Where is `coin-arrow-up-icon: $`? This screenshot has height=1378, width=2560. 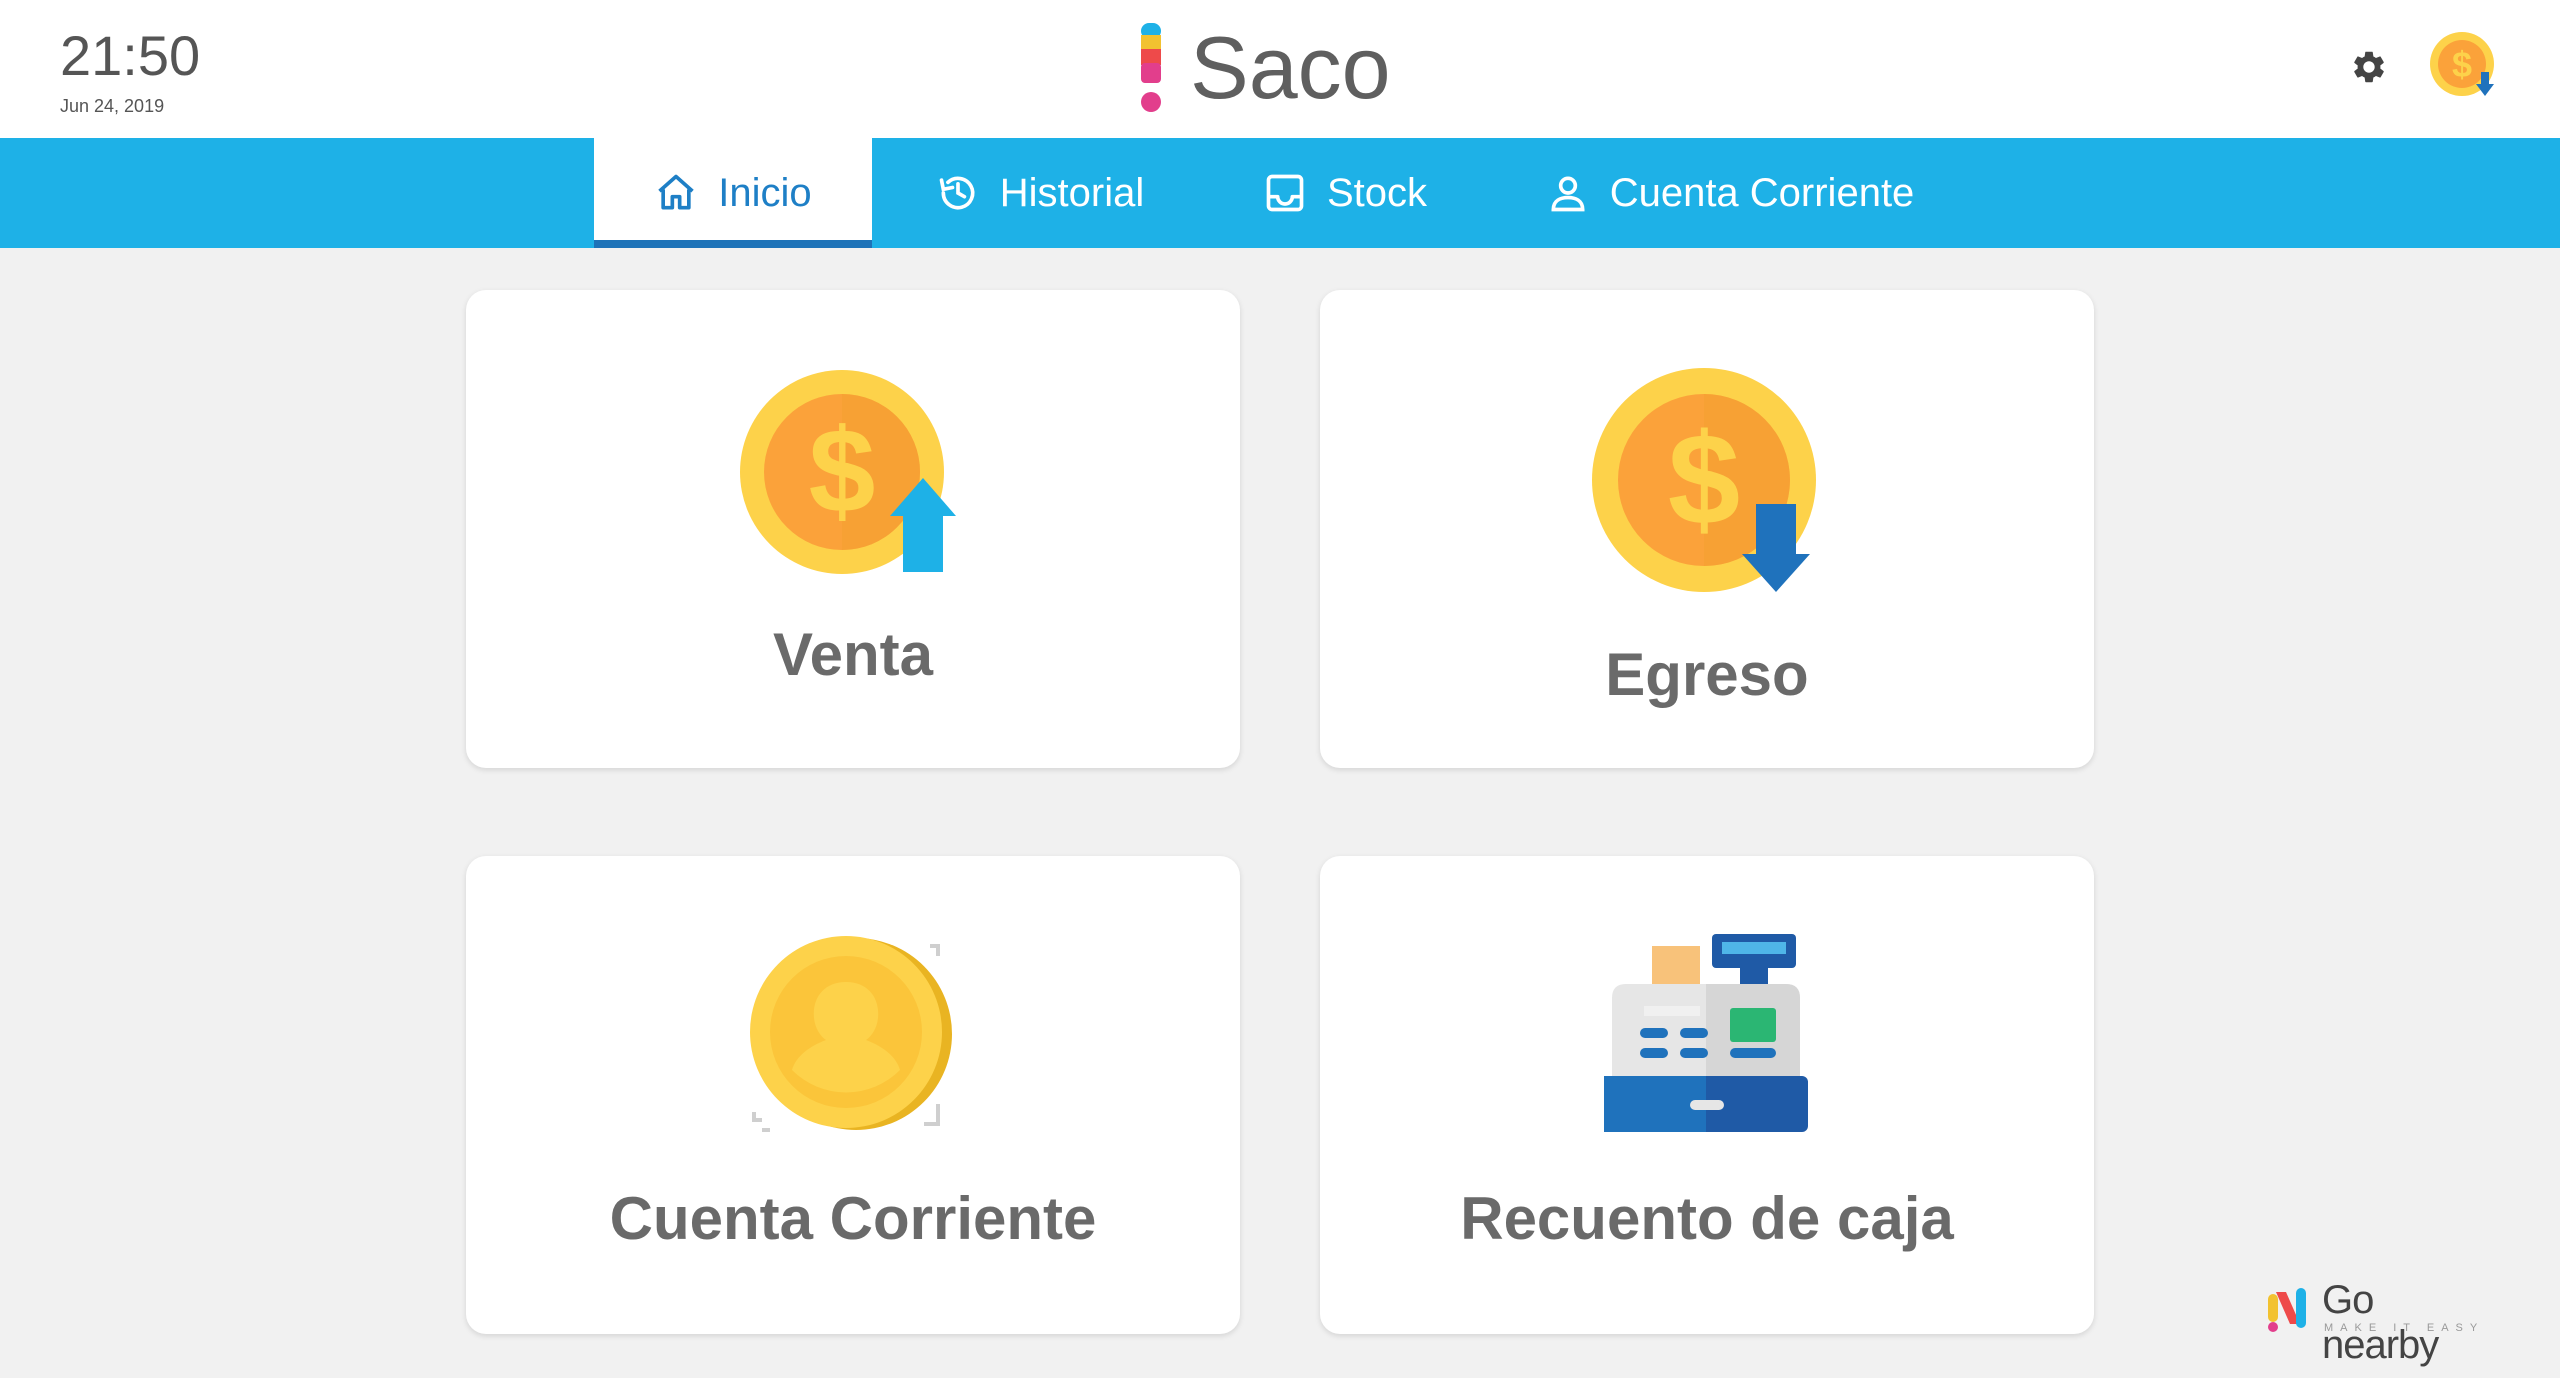 coin-arrow-up-icon: $ is located at coordinates (848, 472).